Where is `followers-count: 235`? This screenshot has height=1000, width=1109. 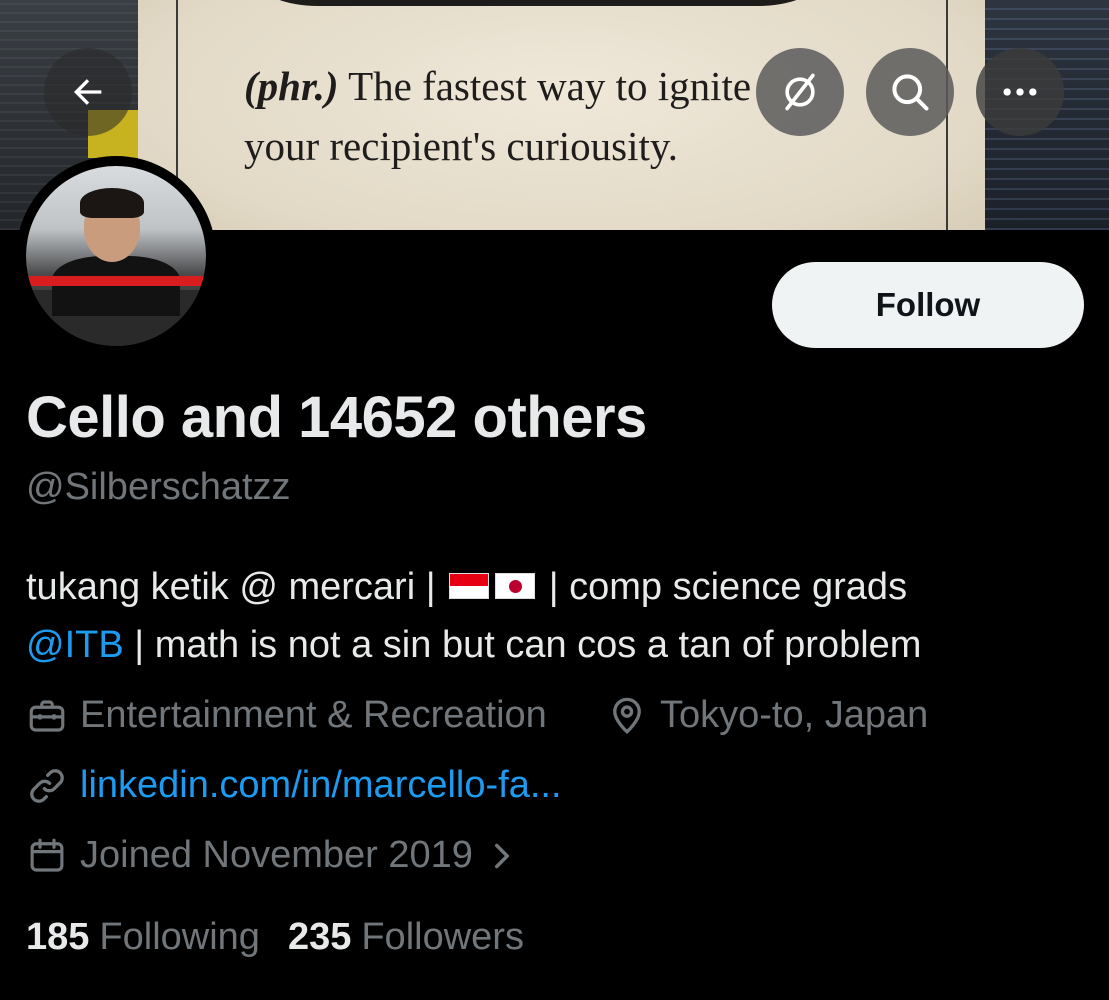
followers-count: 235 is located at coordinates (319, 937).